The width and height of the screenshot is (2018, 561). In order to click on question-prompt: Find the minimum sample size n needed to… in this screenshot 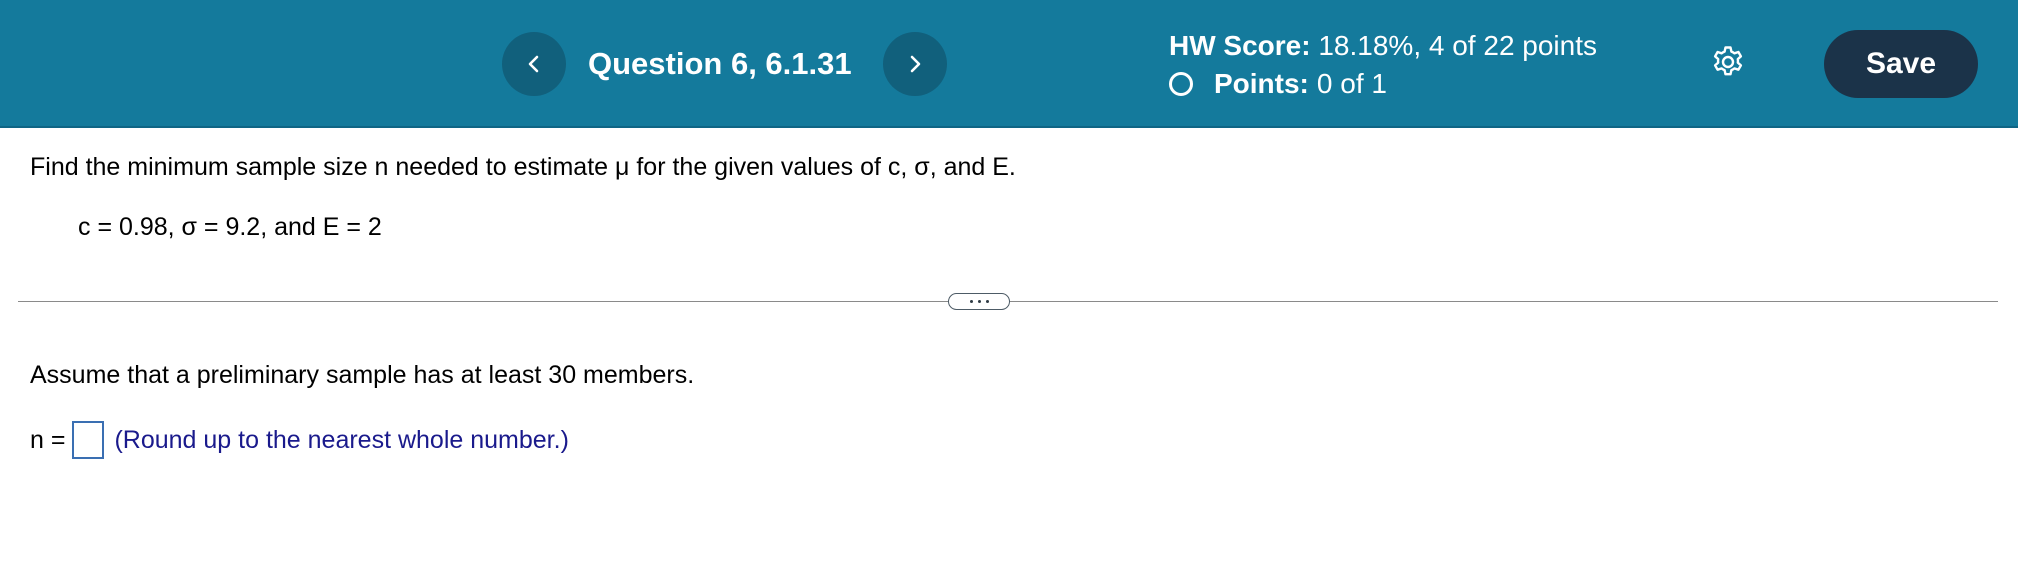, I will do `click(523, 167)`.